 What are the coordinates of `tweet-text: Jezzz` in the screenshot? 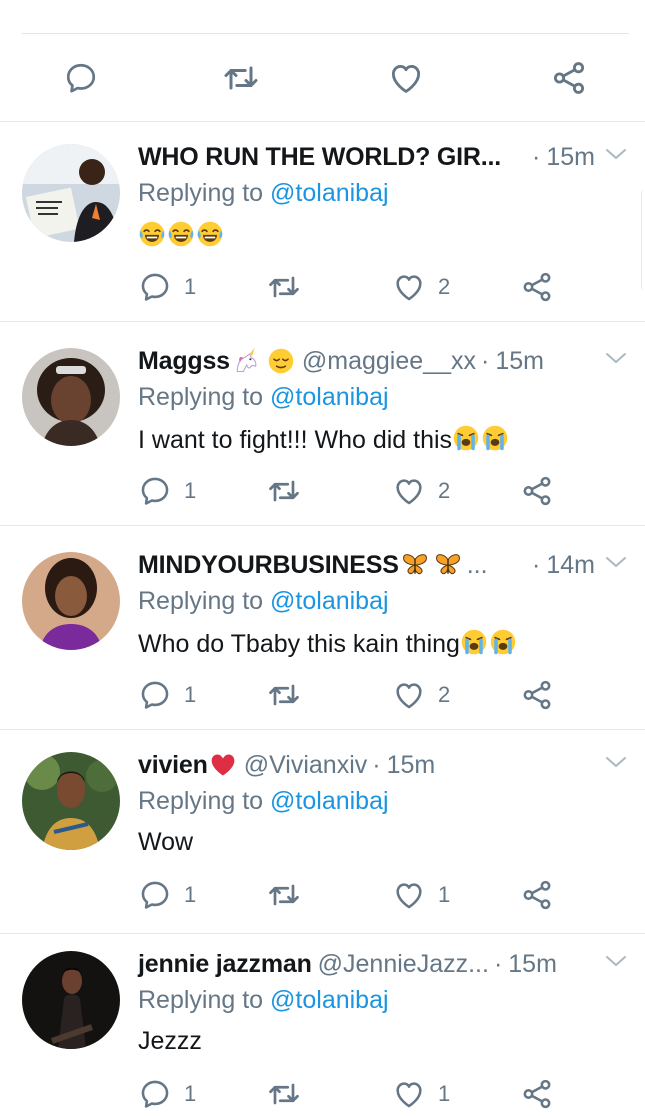 It's located at (170, 1041).